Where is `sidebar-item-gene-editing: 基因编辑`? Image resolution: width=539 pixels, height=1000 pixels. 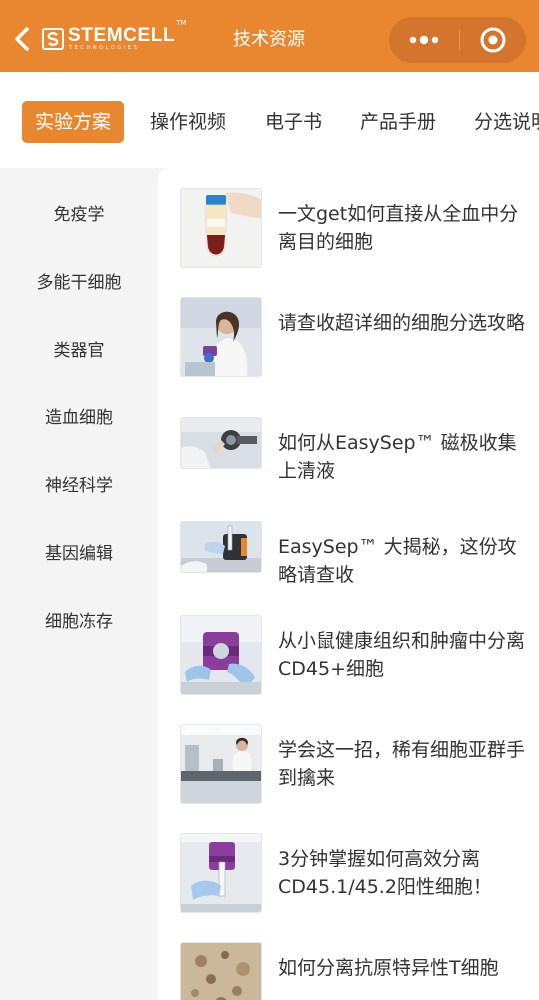
sidebar-item-gene-editing: 基因编辑 is located at coordinates (79, 554).